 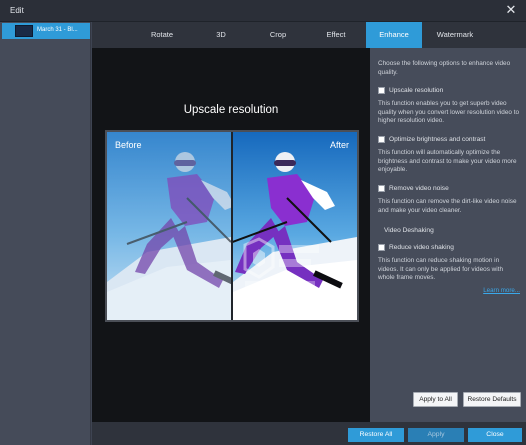 I want to click on site-watermark-logo, so click(x=281, y=264).